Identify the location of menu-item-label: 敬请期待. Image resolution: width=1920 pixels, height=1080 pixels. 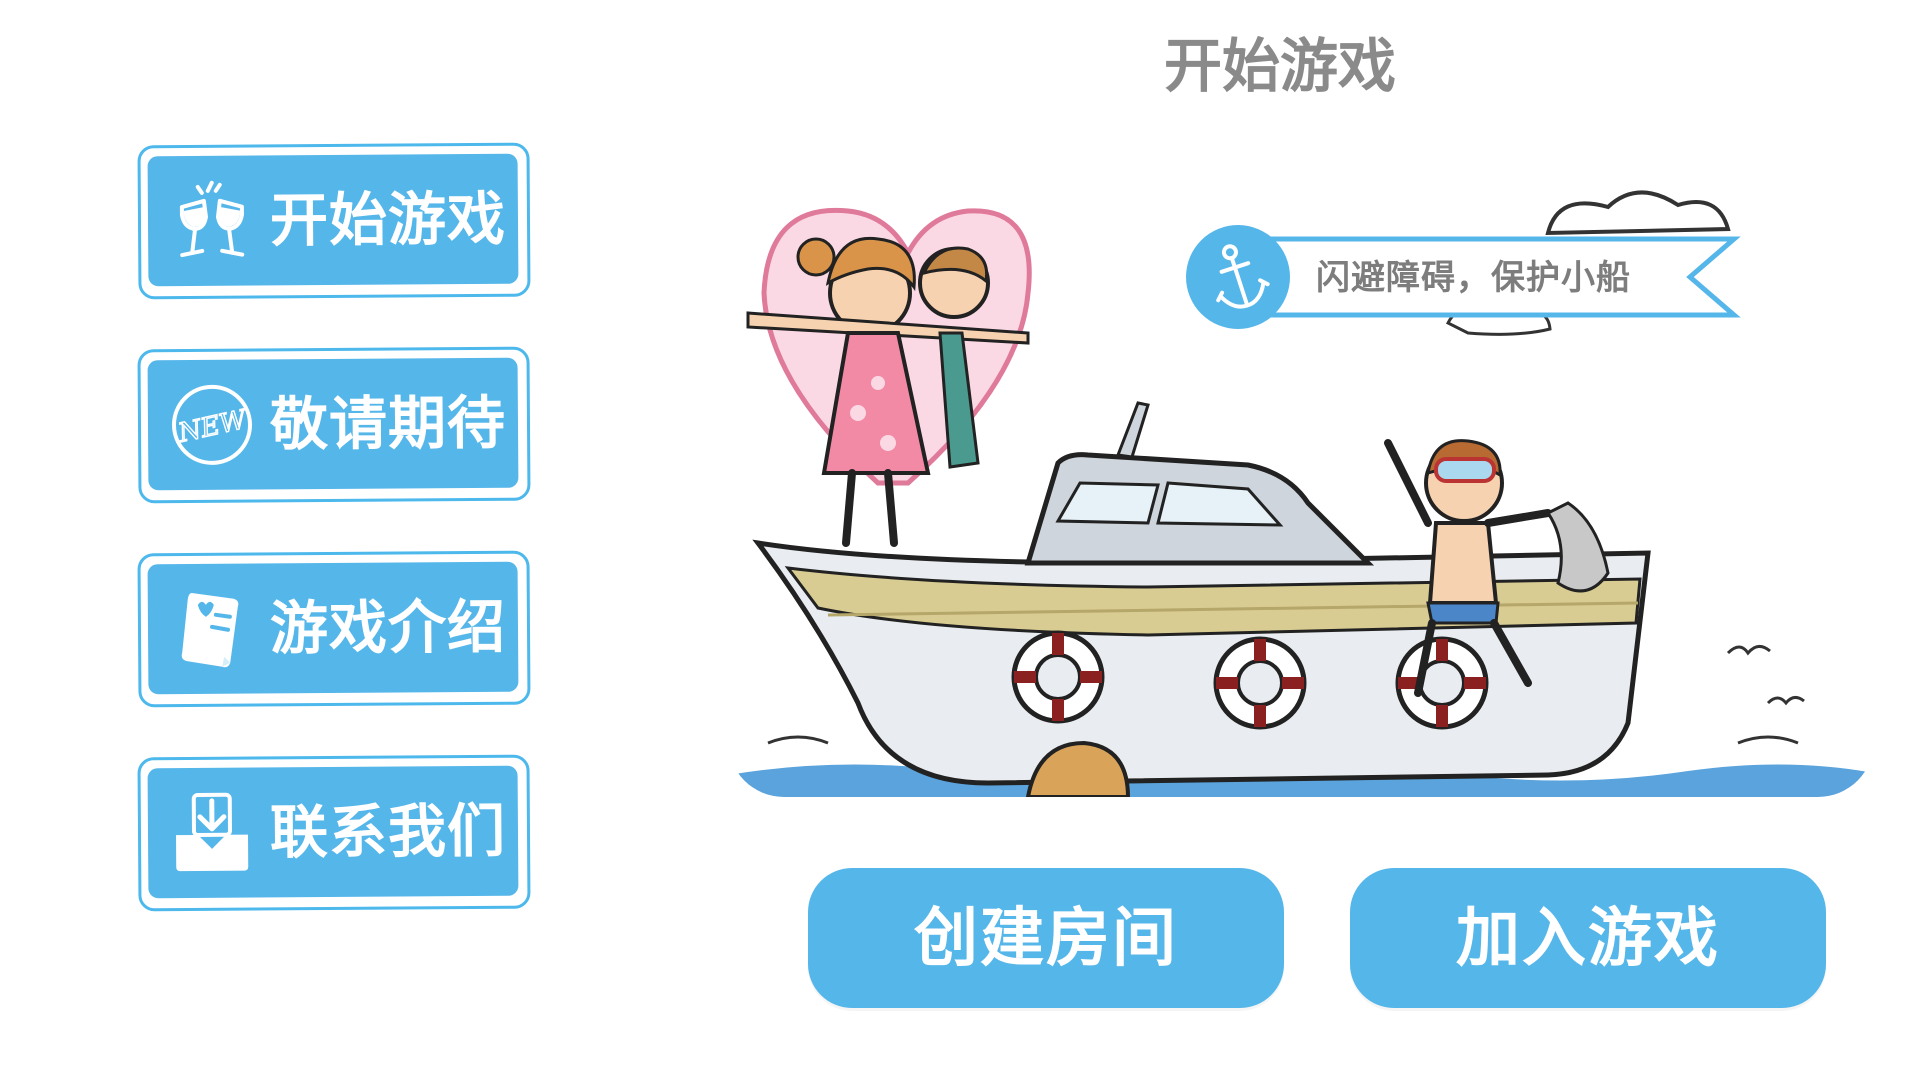
(388, 423).